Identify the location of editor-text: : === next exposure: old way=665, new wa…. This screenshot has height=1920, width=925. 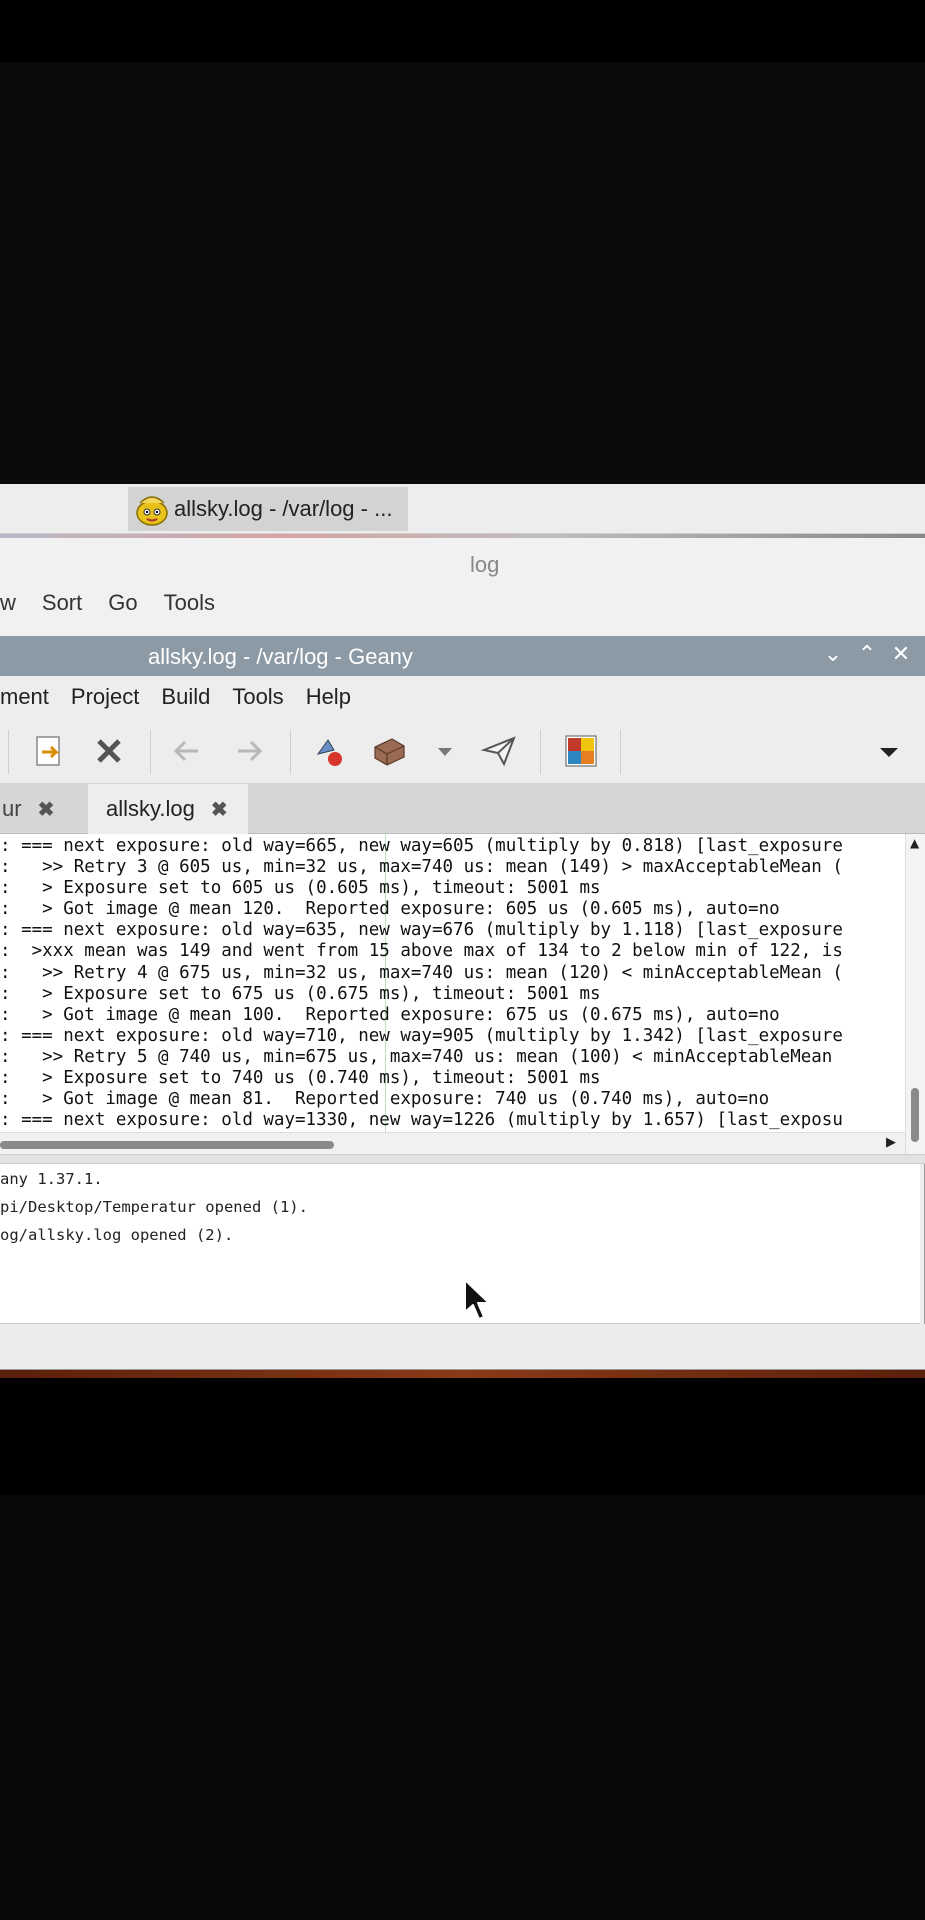
(421, 984).